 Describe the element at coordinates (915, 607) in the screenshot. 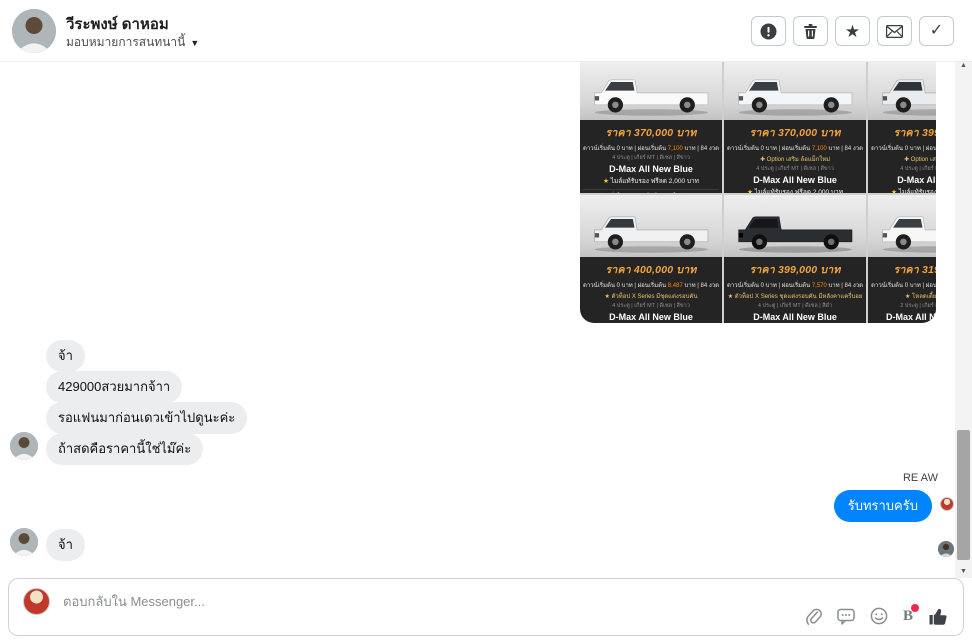

I see `notification-dot` at that location.